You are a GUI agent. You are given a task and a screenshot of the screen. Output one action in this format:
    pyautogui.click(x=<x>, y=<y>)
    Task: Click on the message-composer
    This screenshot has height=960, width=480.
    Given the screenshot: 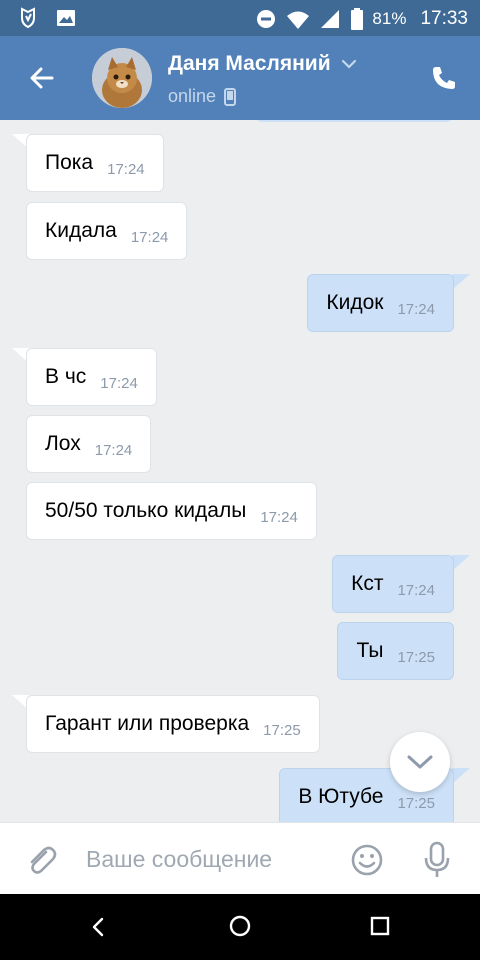 What is the action you would take?
    pyautogui.click(x=240, y=858)
    